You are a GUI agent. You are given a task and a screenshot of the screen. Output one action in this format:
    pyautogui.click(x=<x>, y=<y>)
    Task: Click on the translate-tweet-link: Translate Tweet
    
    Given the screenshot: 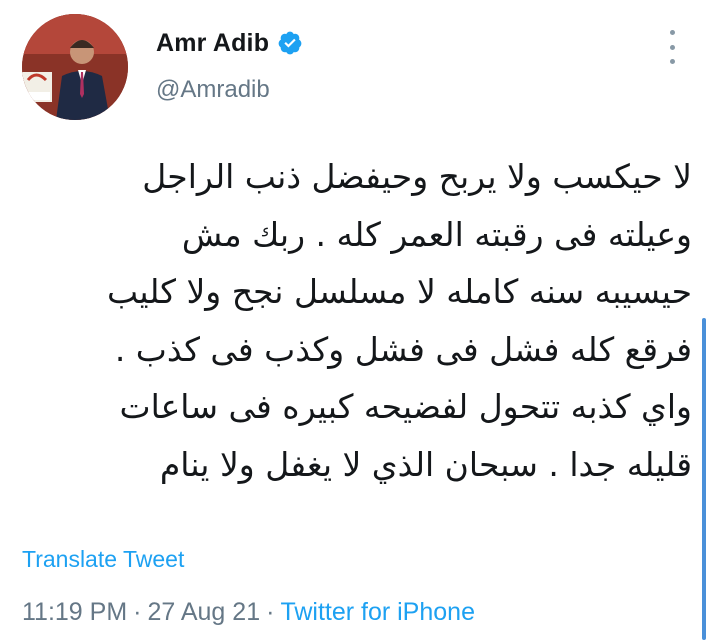 What is the action you would take?
    pyautogui.click(x=103, y=559)
    